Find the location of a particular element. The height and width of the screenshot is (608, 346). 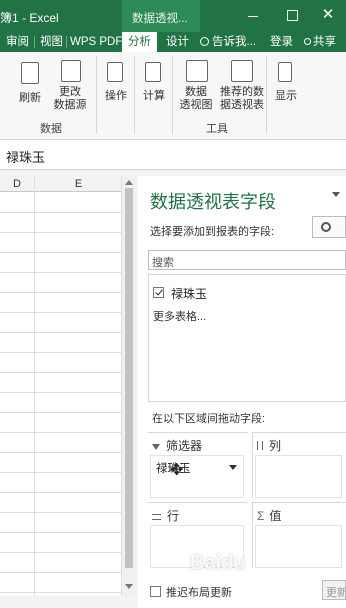

tab-review: 审阅 is located at coordinates (17, 42).